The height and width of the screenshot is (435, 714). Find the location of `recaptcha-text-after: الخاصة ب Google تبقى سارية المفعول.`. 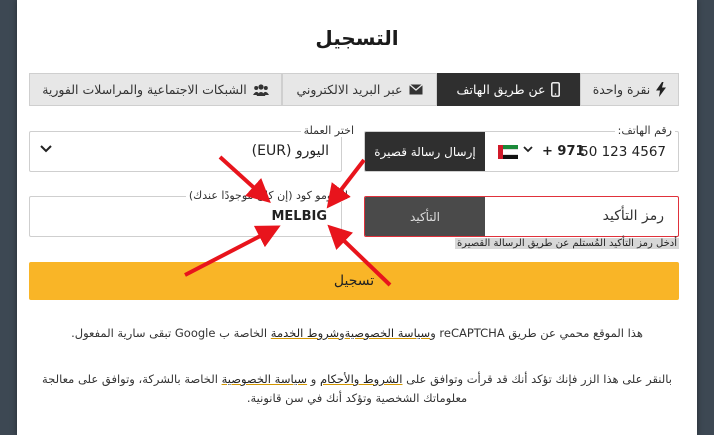

recaptcha-text-after: الخاصة ب Google تبقى سارية المفعول. is located at coordinates (171, 333).